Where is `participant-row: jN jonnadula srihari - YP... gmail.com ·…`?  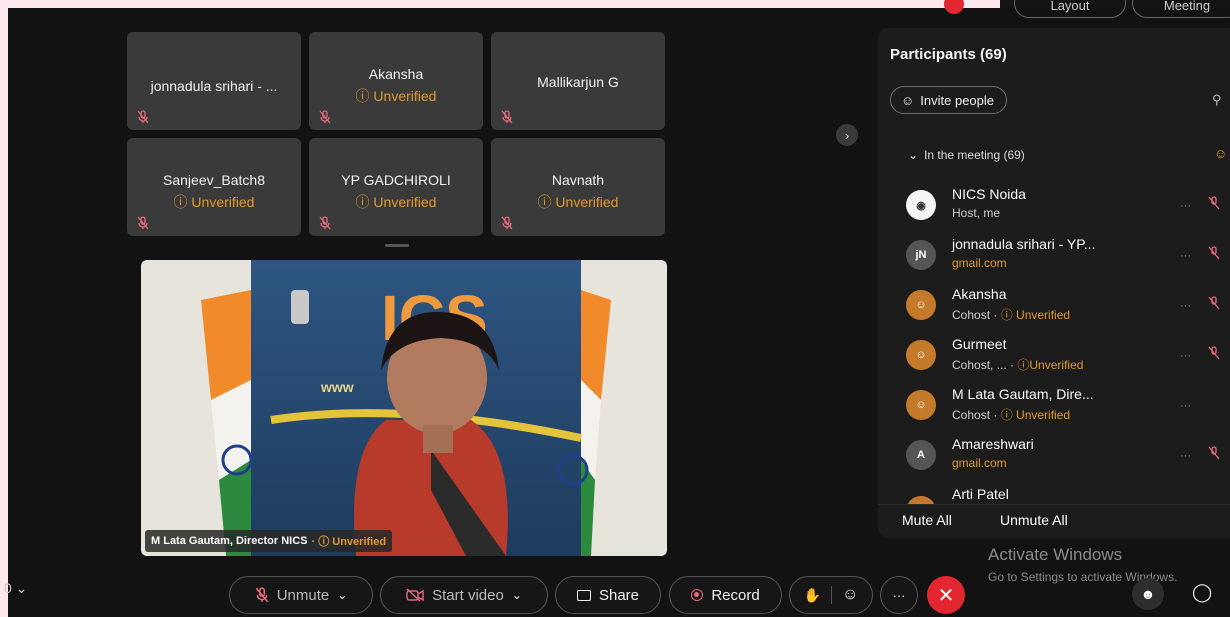
participant-row: jN jonnadula srihari - YP... gmail.com ·… is located at coordinates (1063, 259).